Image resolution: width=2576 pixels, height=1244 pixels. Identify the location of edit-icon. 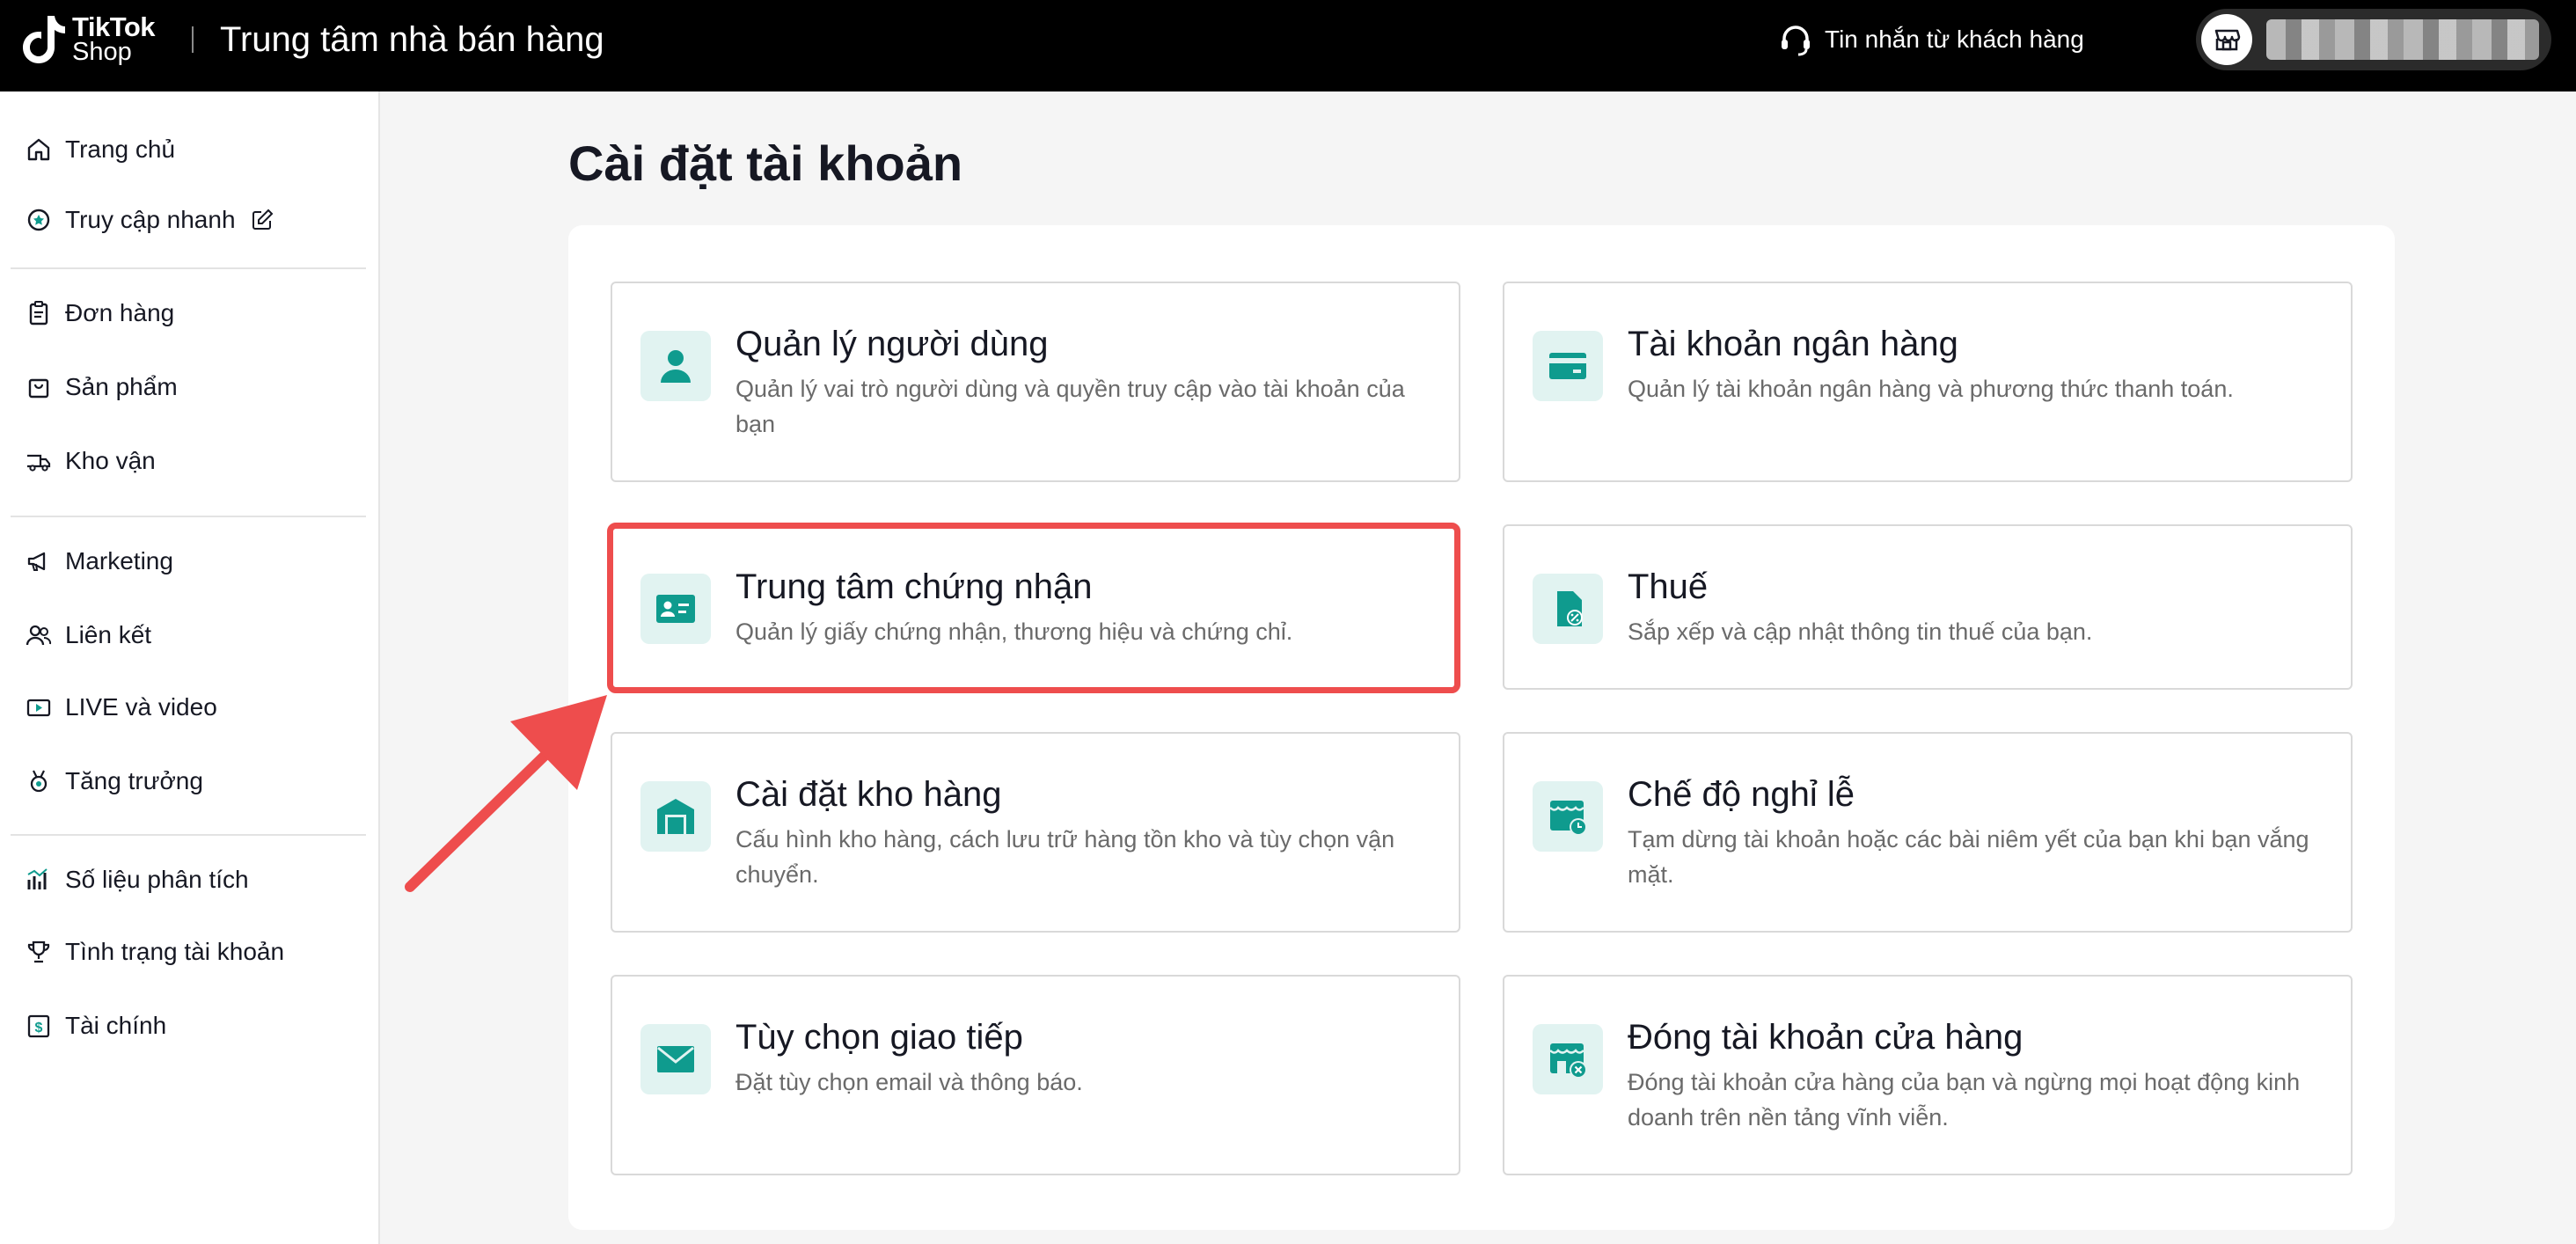
(262, 220).